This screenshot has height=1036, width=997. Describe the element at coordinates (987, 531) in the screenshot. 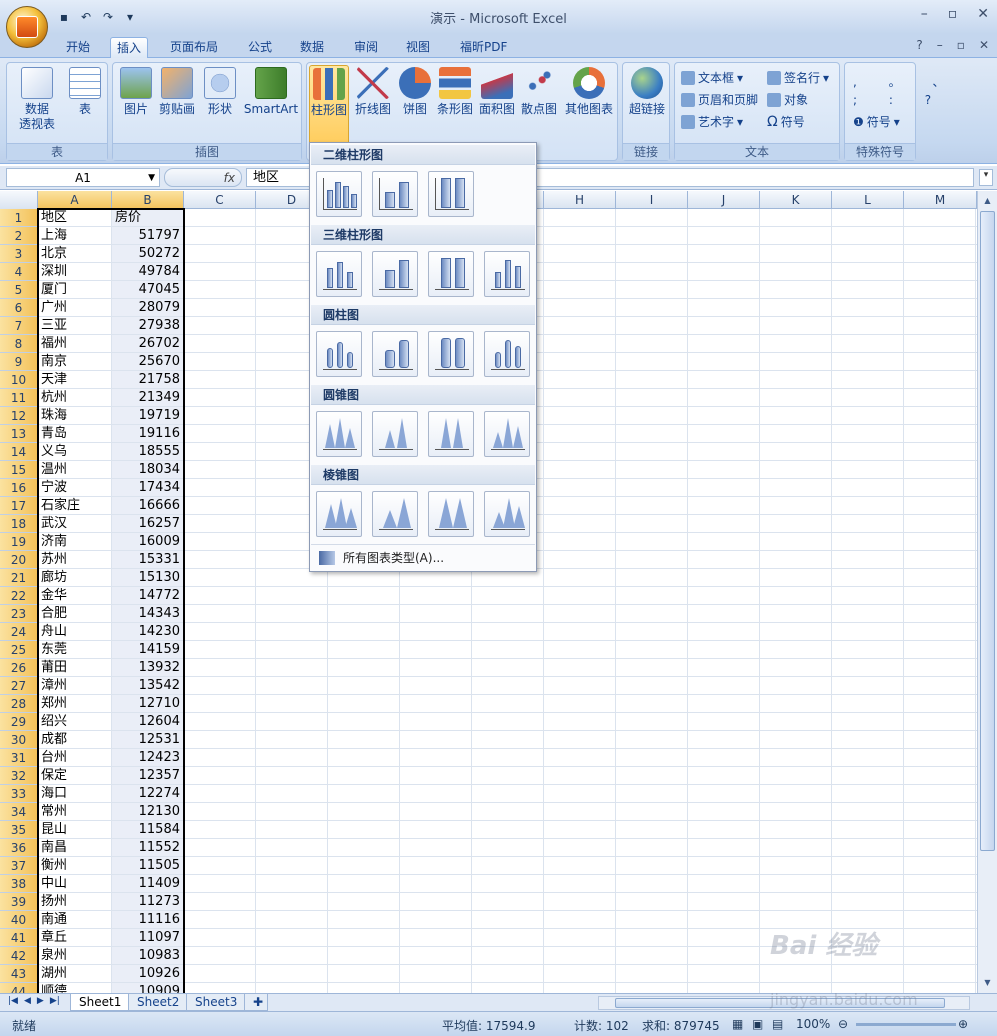

I see `vertical-scroll-thumb` at that location.